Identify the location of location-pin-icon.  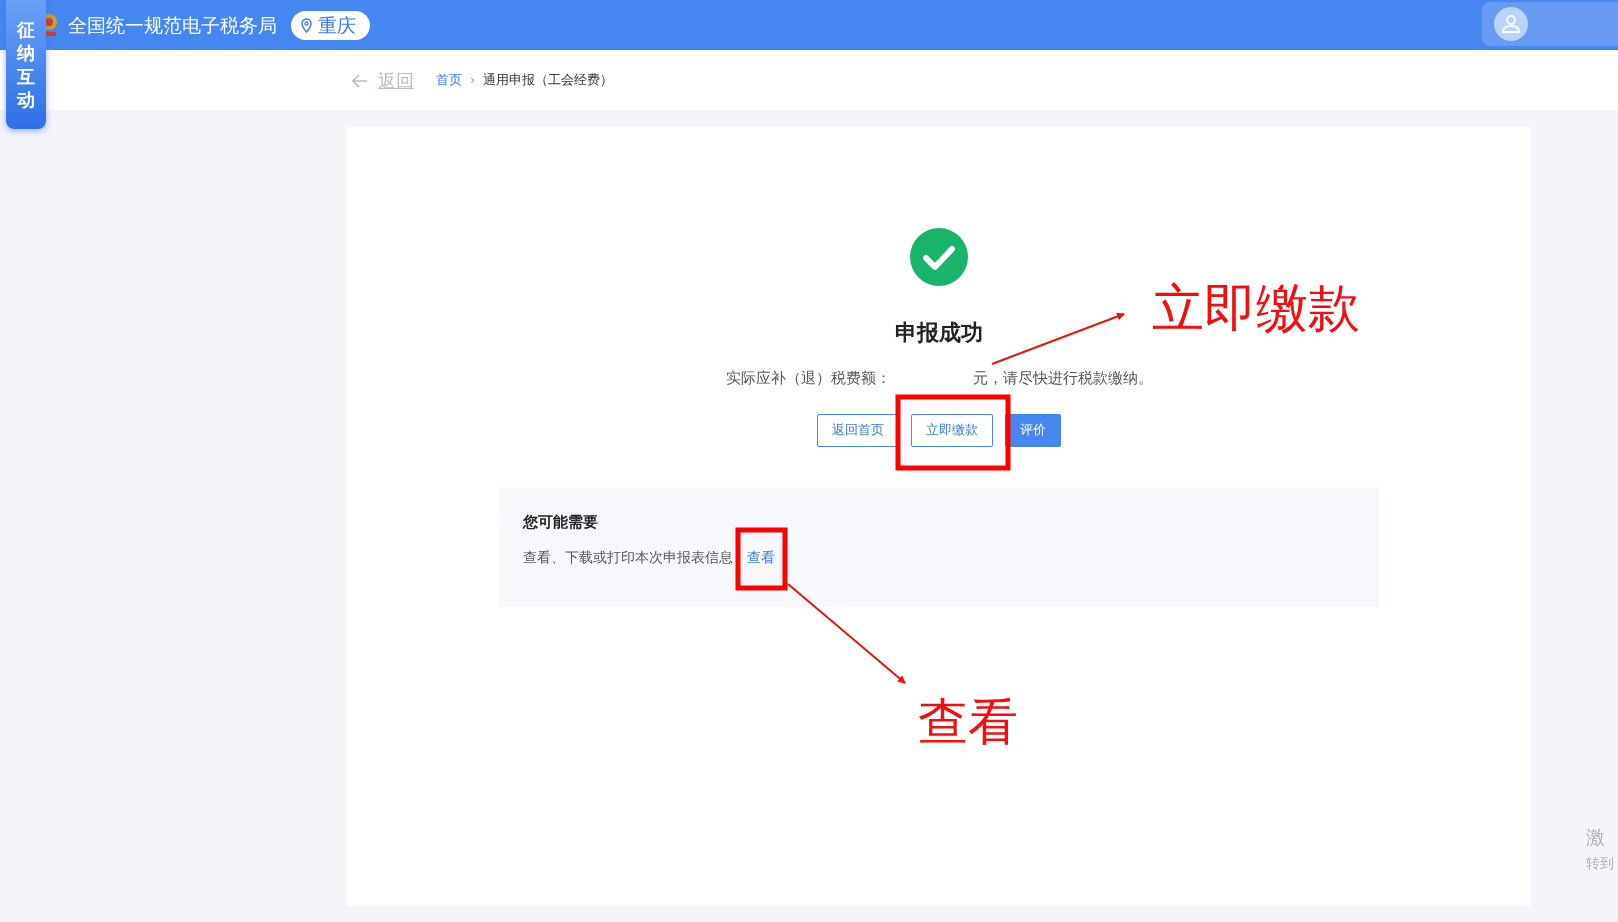
(306, 25).